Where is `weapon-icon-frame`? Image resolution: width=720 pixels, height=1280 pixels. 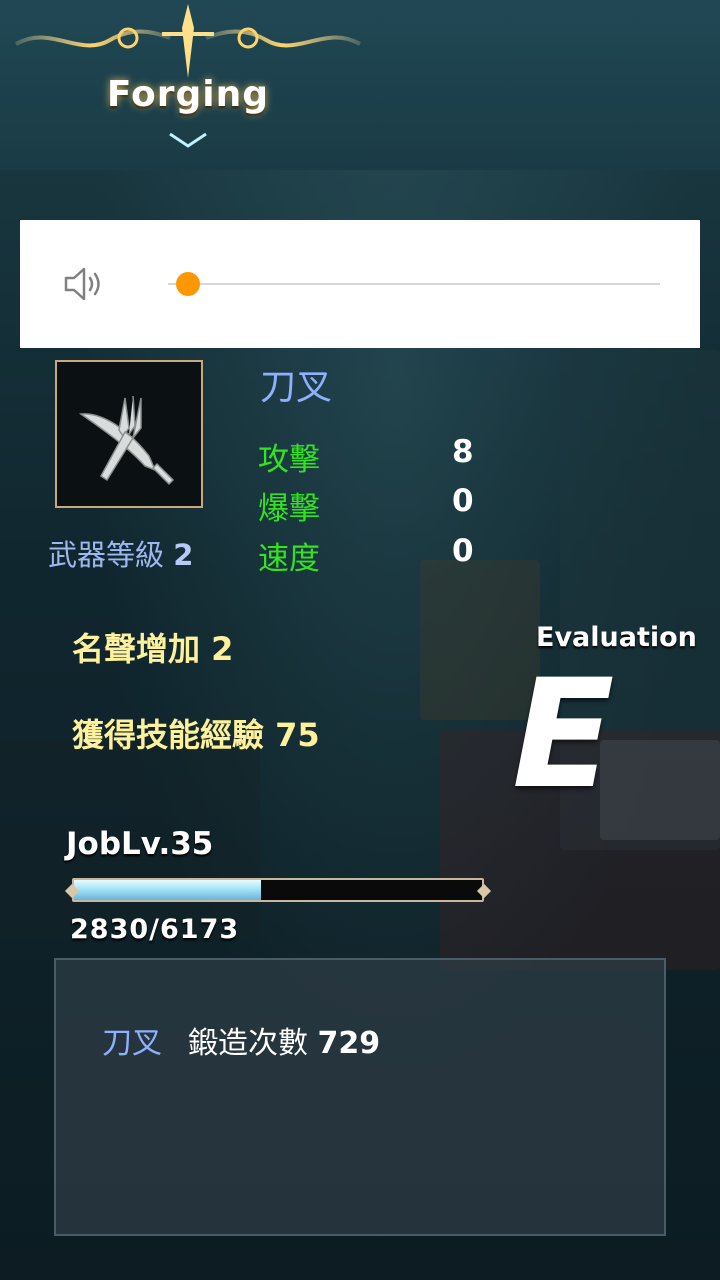 weapon-icon-frame is located at coordinates (129, 434).